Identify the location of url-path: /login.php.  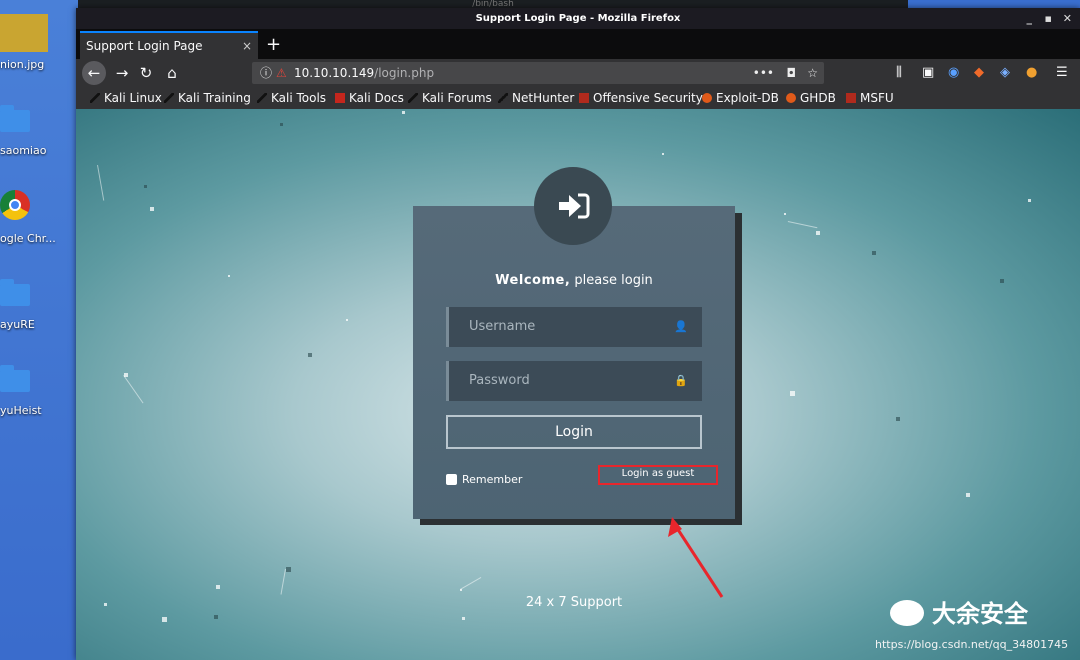
(404, 73).